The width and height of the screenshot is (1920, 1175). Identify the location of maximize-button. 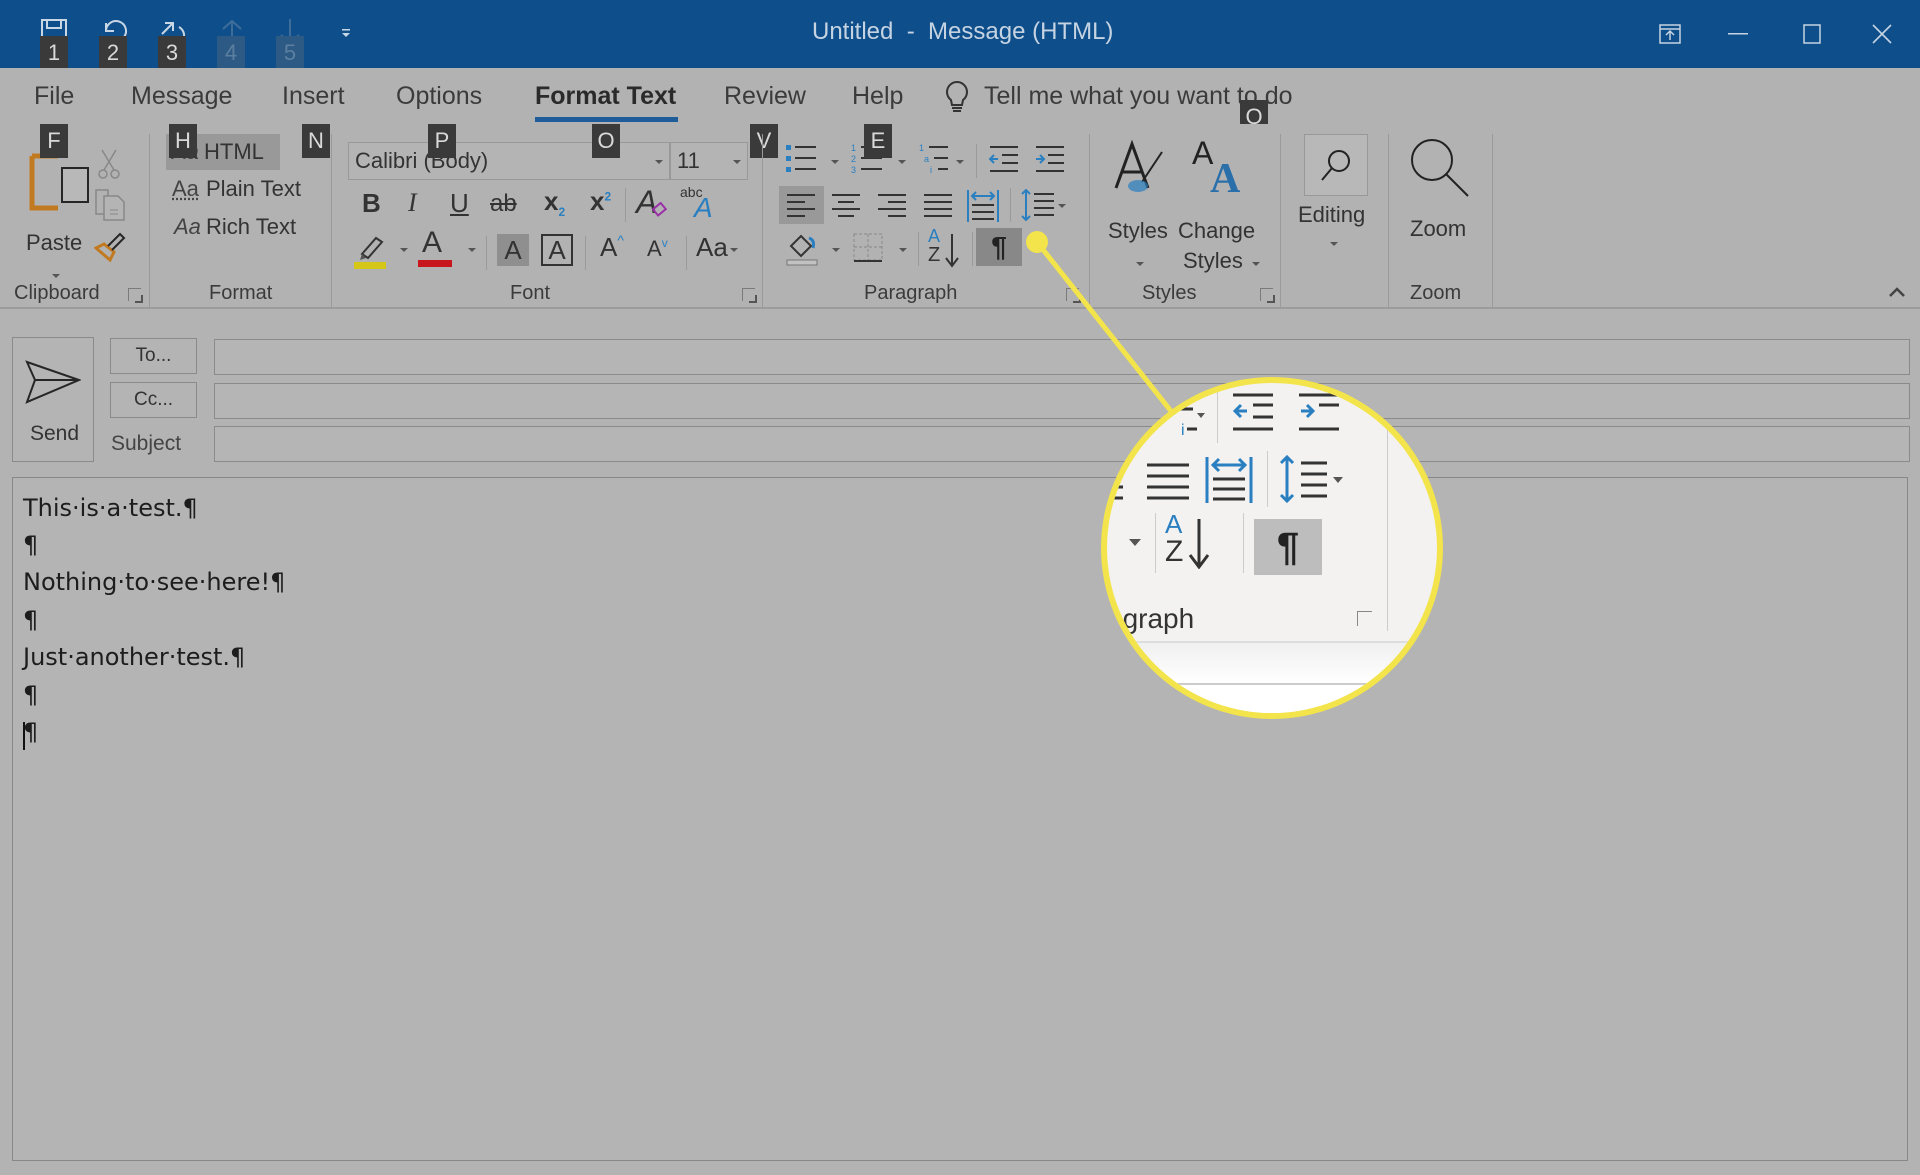
(1812, 34).